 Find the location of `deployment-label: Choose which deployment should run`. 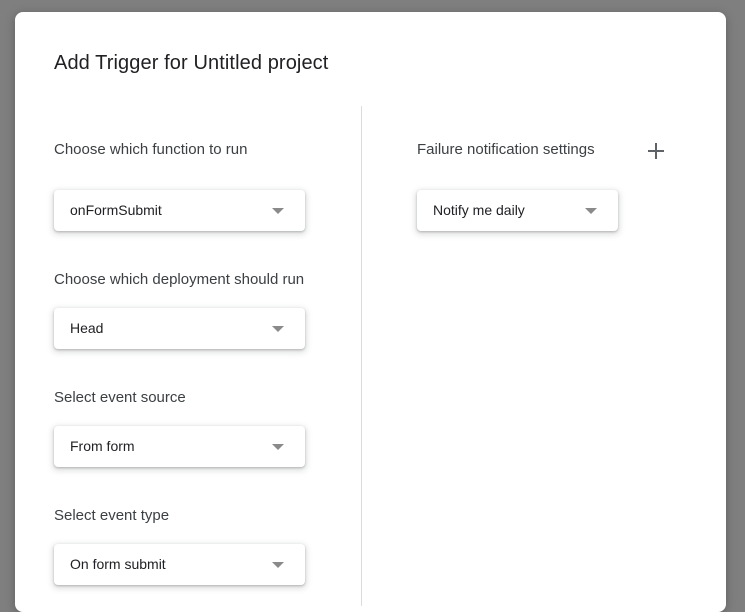

deployment-label: Choose which deployment should run is located at coordinates (179, 279).